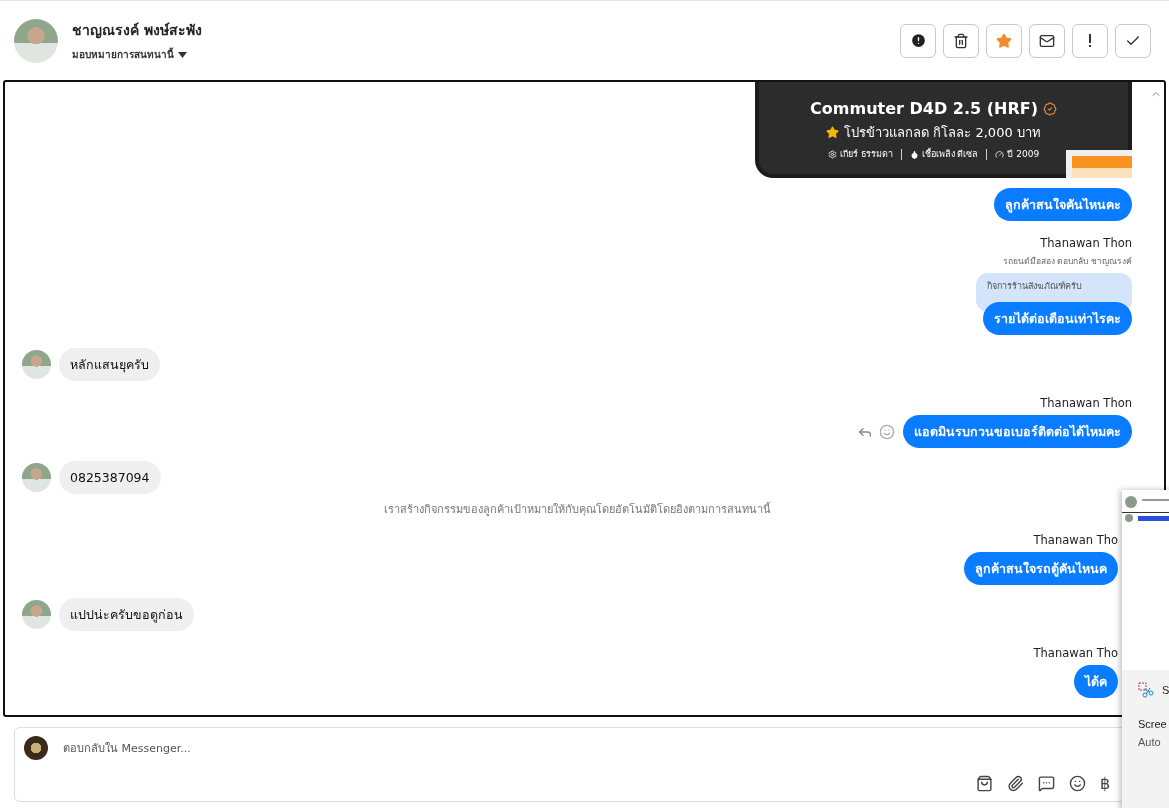 Image resolution: width=1169 pixels, height=808 pixels. Describe the element at coordinates (1046, 783) in the screenshot. I see `chat-button` at that location.